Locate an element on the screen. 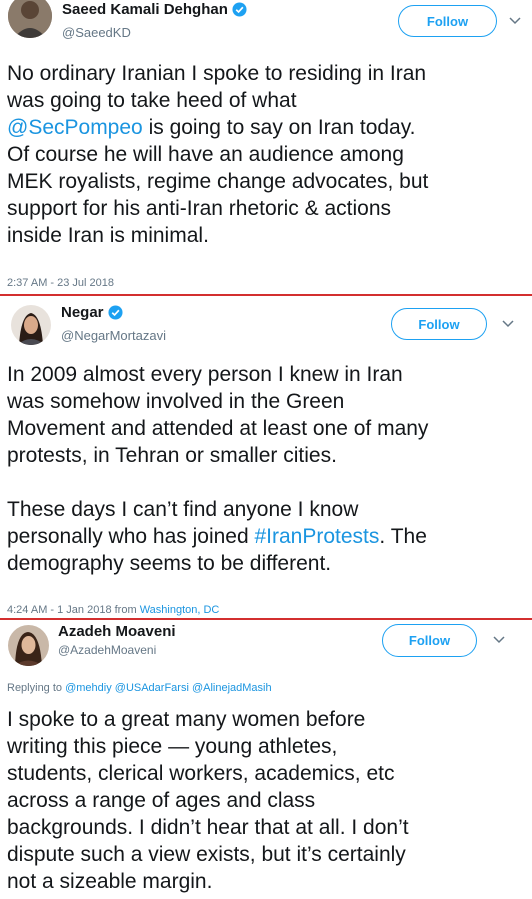  tweet-text-line: I spoke to a great many women before is located at coordinates (186, 719).